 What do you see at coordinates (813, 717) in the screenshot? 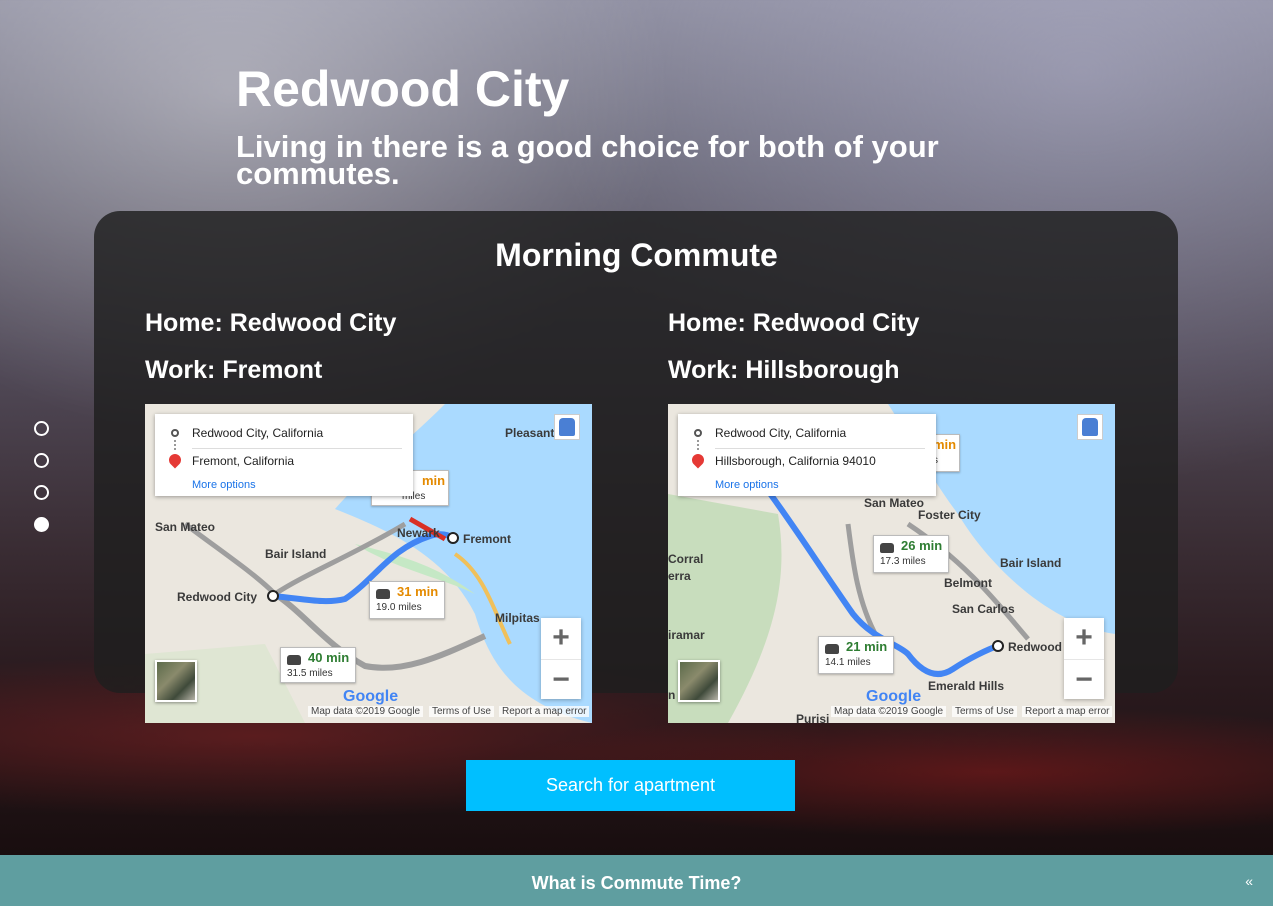
I see `map-place-label: Purisi` at bounding box center [813, 717].